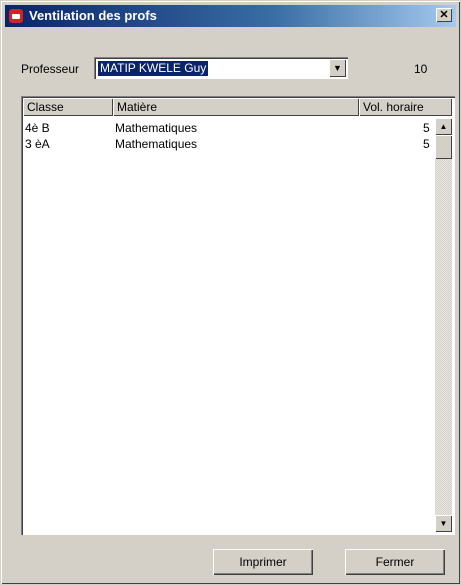 The height and width of the screenshot is (585, 461). I want to click on table-row: 3 èA Mathematiques 5, so click(228, 144).